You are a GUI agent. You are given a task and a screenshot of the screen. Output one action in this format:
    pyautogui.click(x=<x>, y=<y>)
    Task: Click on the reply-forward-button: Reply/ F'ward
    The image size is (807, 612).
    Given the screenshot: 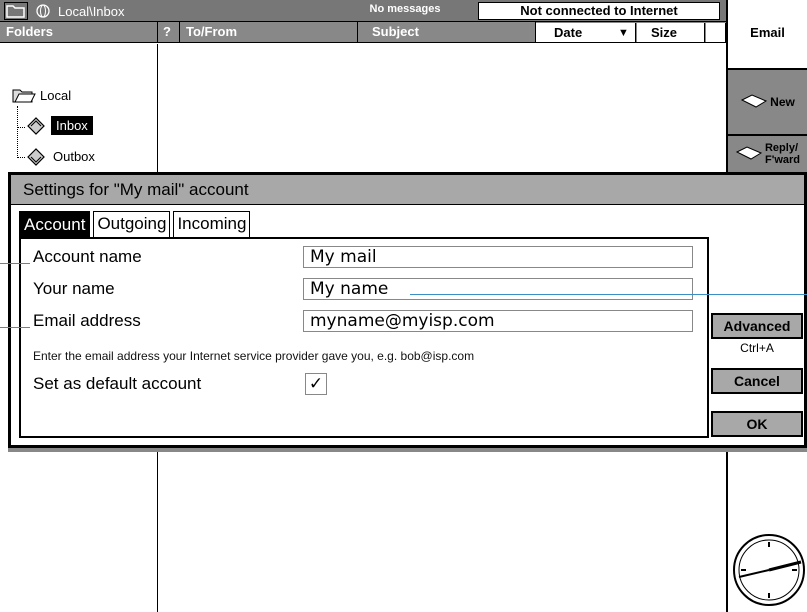 What is the action you would take?
    pyautogui.click(x=767, y=154)
    